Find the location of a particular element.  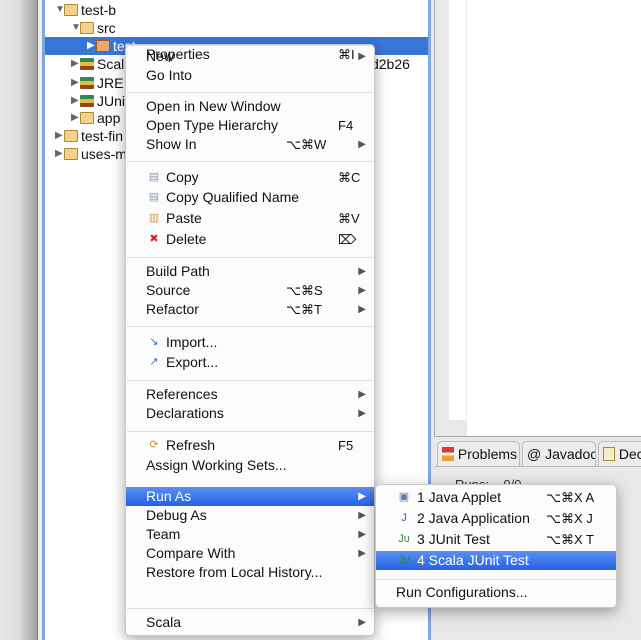

menu-item-label: Compare With is located at coordinates (191, 553).